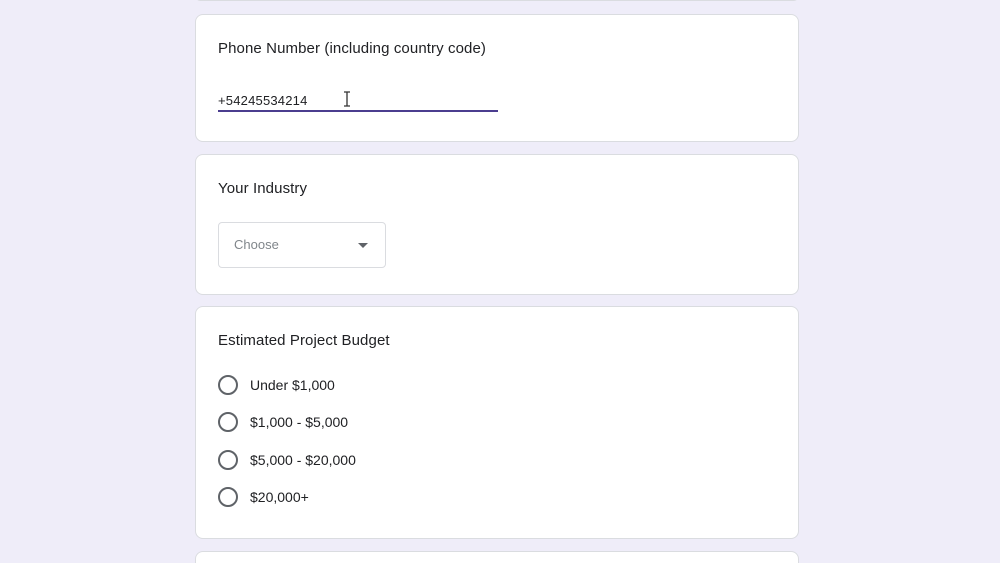 The width and height of the screenshot is (1000, 563). What do you see at coordinates (263, 188) in the screenshot?
I see `industry-question-title: Your Industry` at bounding box center [263, 188].